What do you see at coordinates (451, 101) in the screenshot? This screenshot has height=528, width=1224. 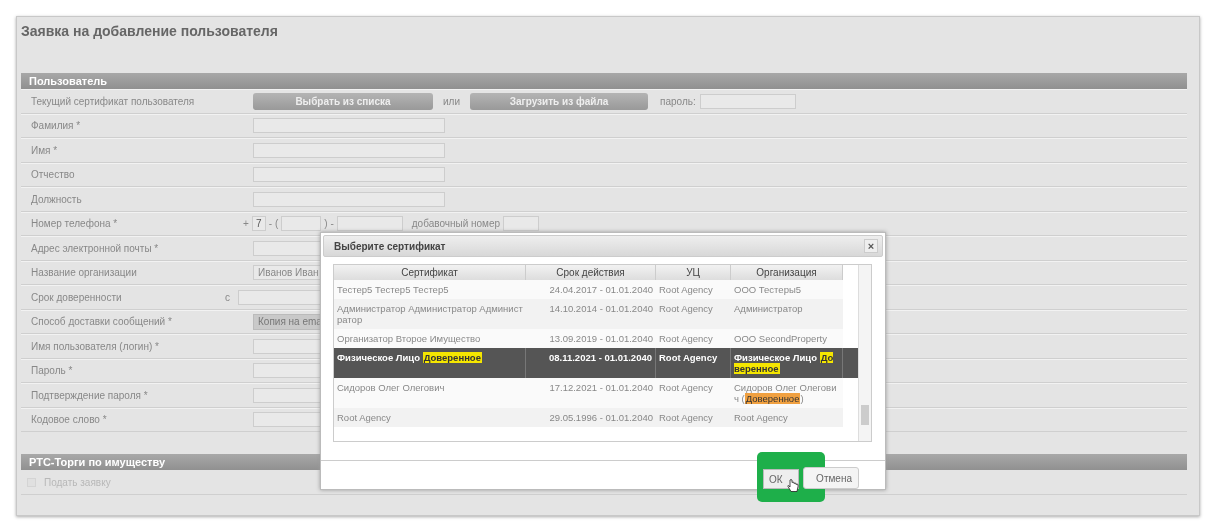 I see `or-text: или` at bounding box center [451, 101].